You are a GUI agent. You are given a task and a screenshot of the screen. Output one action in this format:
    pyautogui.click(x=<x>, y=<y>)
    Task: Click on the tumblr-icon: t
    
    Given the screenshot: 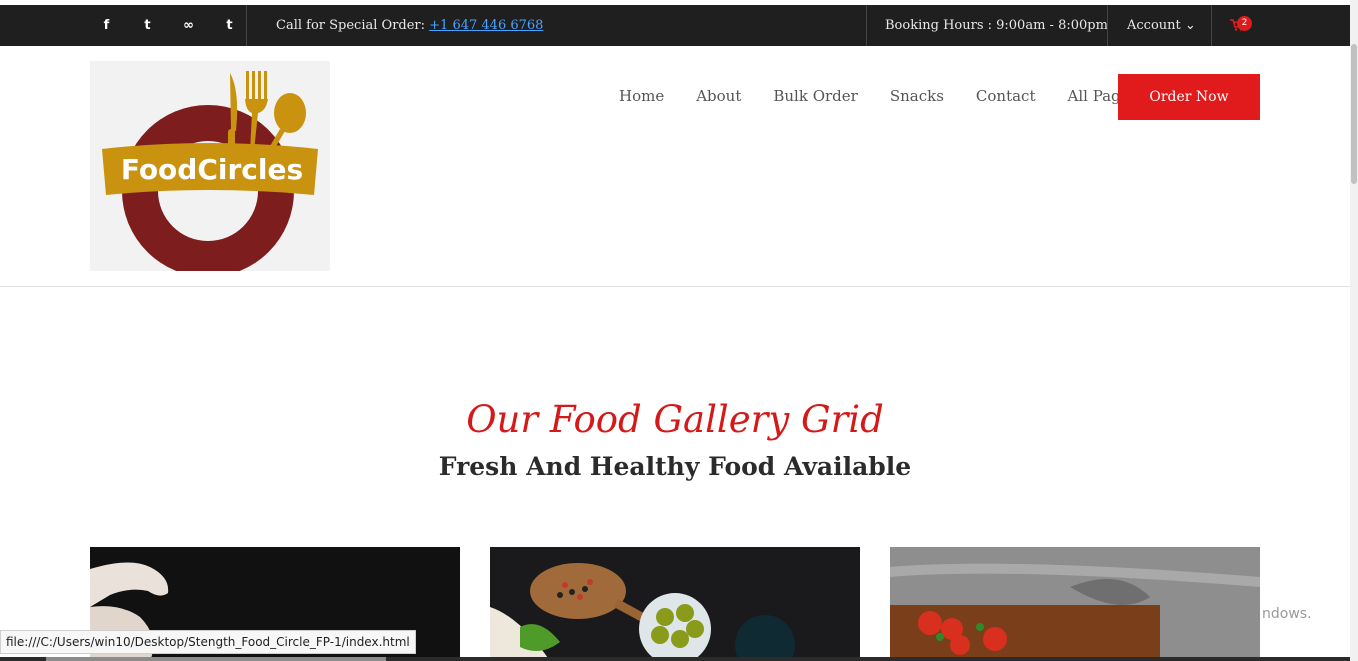 What is the action you would take?
    pyautogui.click(x=229, y=25)
    